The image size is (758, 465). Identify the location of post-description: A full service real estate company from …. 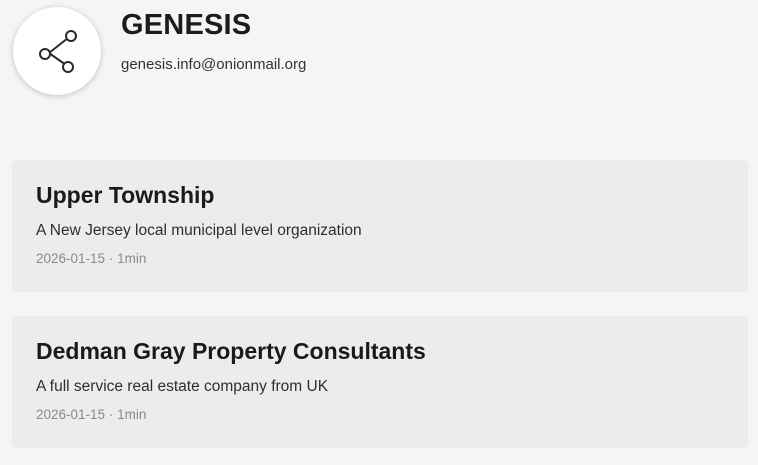
(182, 386).